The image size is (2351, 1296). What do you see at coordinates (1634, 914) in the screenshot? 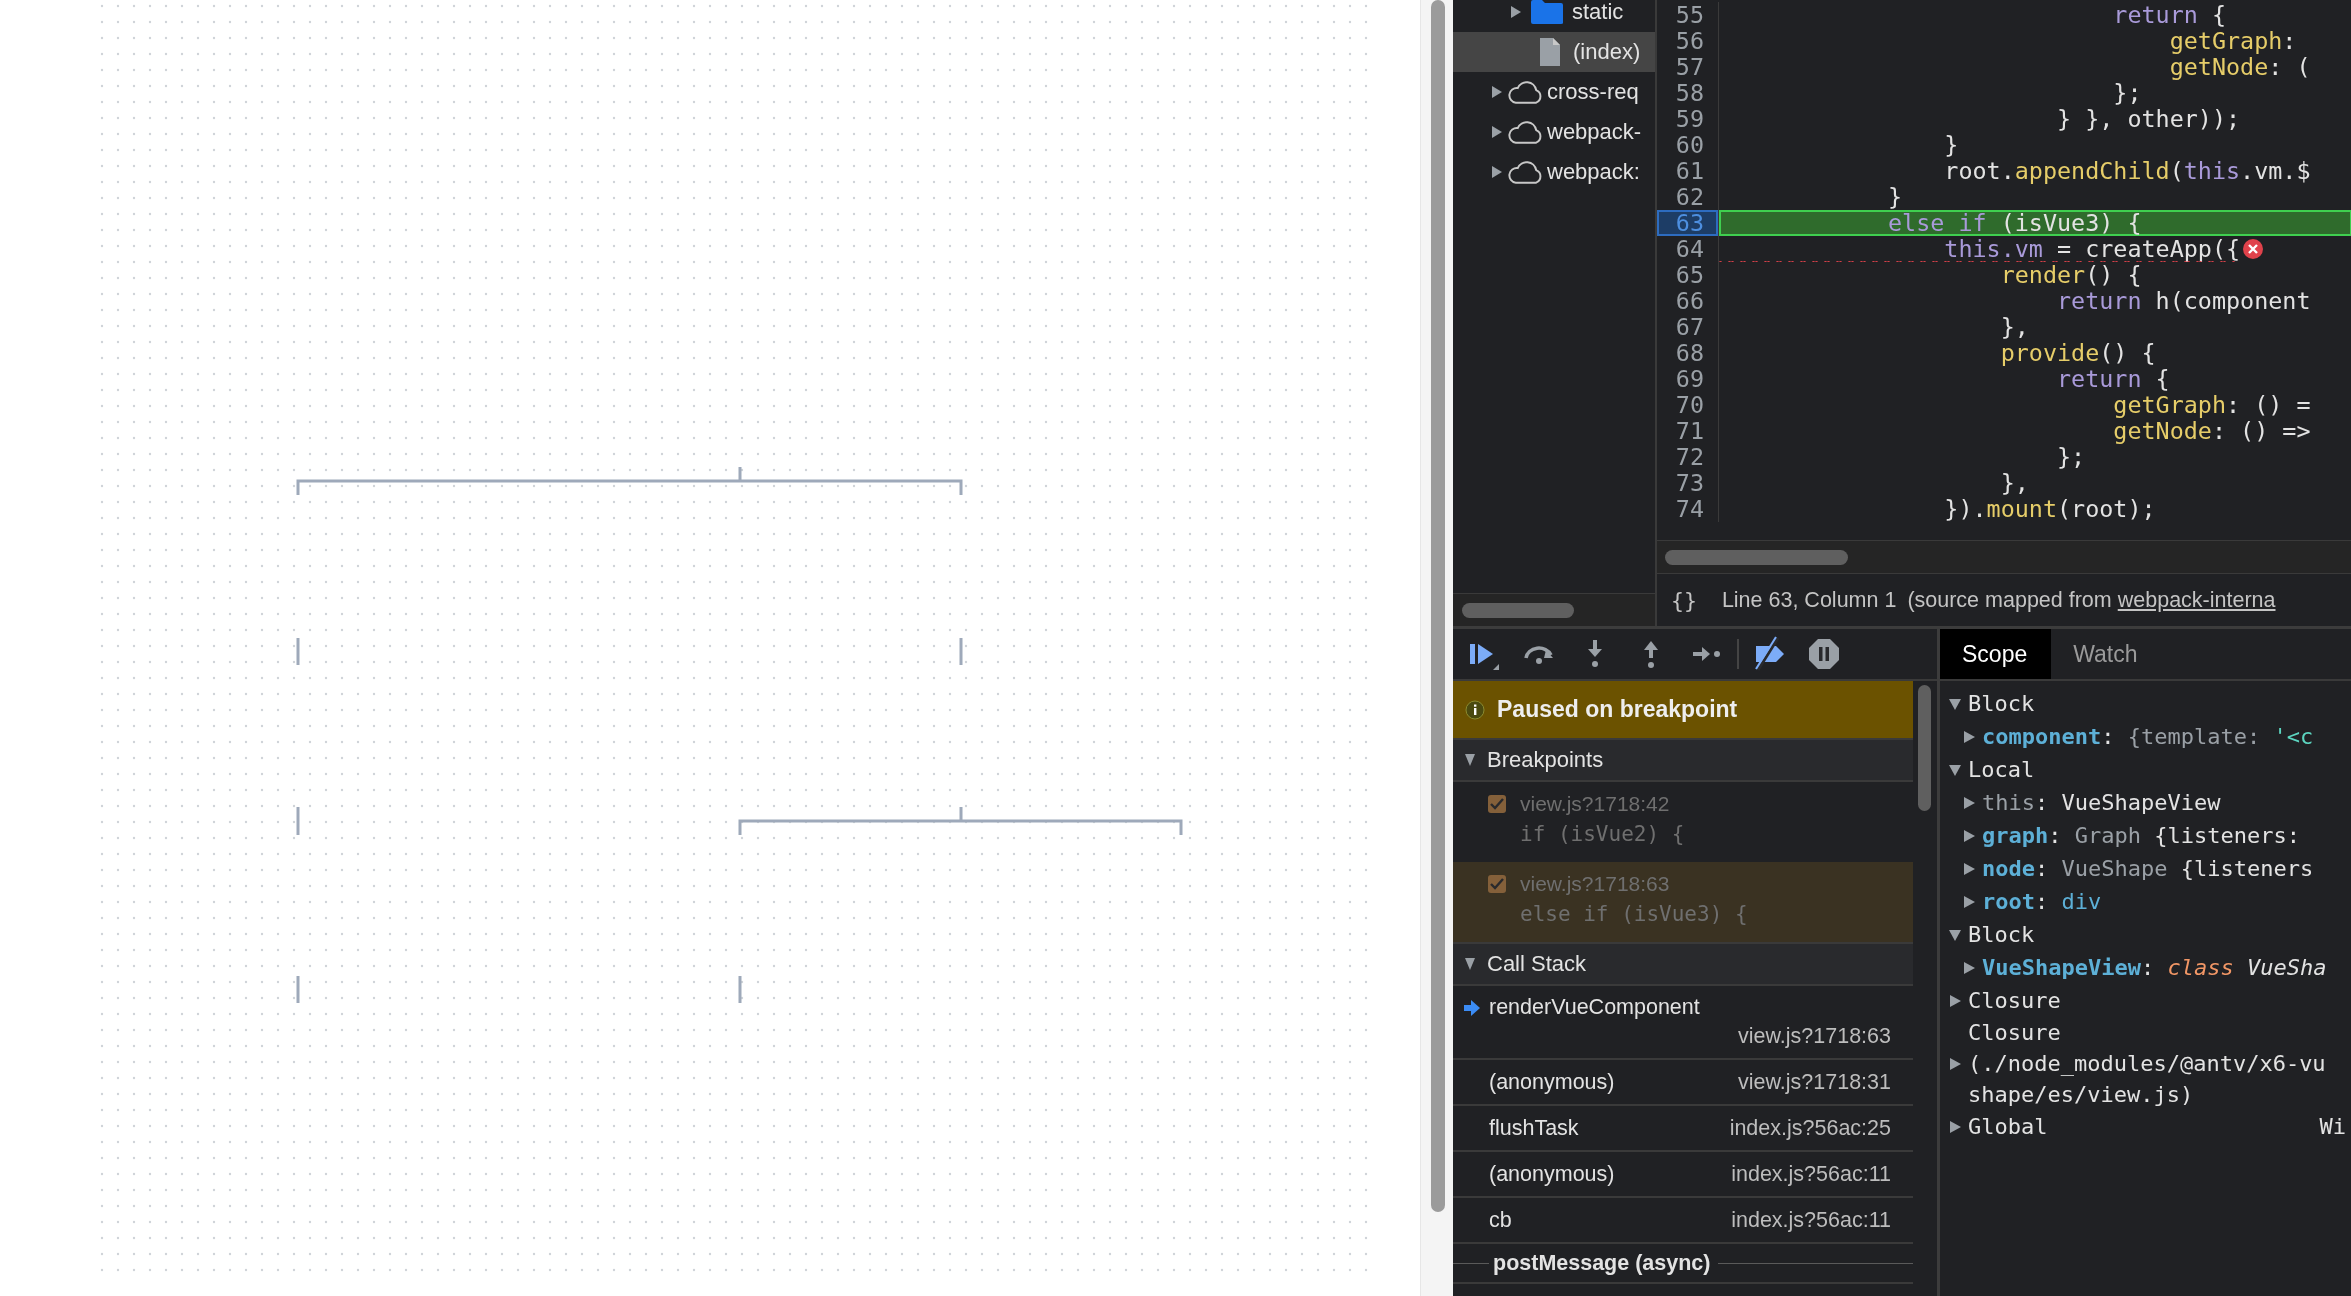
I see `breakpoint-code: else if (isVue3) {` at bounding box center [1634, 914].